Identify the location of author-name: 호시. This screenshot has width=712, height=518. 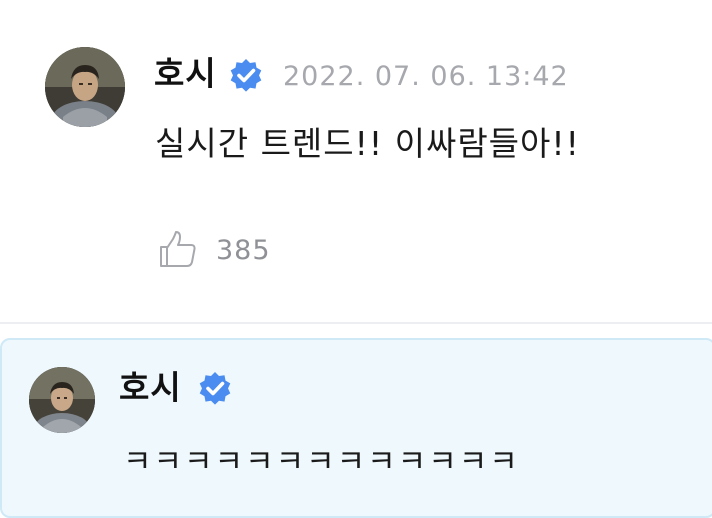
(185, 74).